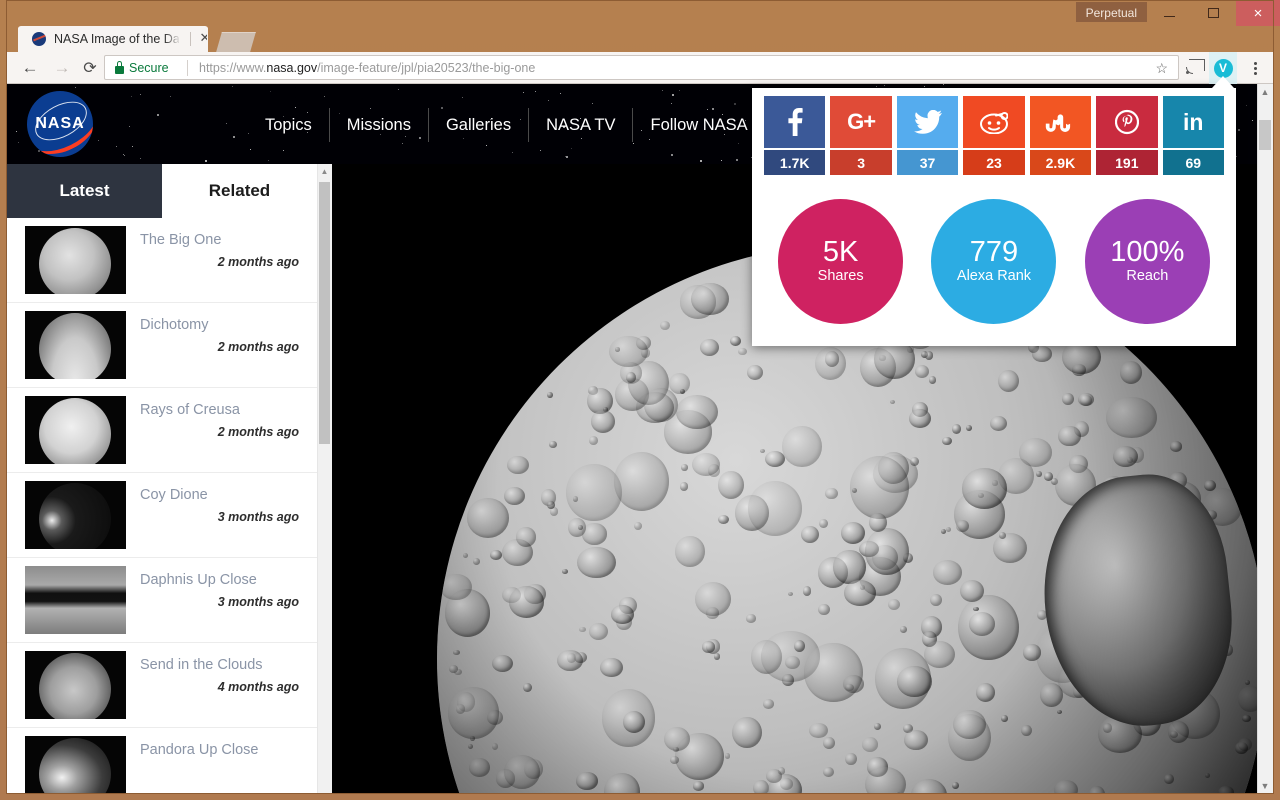 The height and width of the screenshot is (800, 1280). What do you see at coordinates (1169, 13) in the screenshot?
I see `window-minimize-button` at bounding box center [1169, 13].